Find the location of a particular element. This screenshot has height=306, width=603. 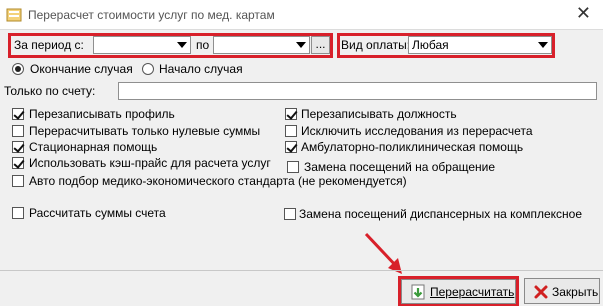

account-only-label: Только по счету: is located at coordinates (50, 91).